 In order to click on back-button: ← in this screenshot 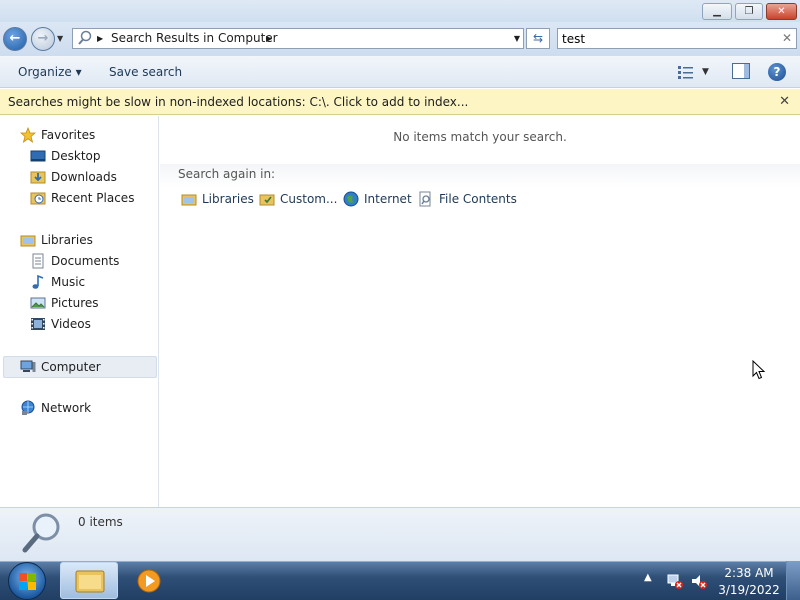, I will do `click(15, 39)`.